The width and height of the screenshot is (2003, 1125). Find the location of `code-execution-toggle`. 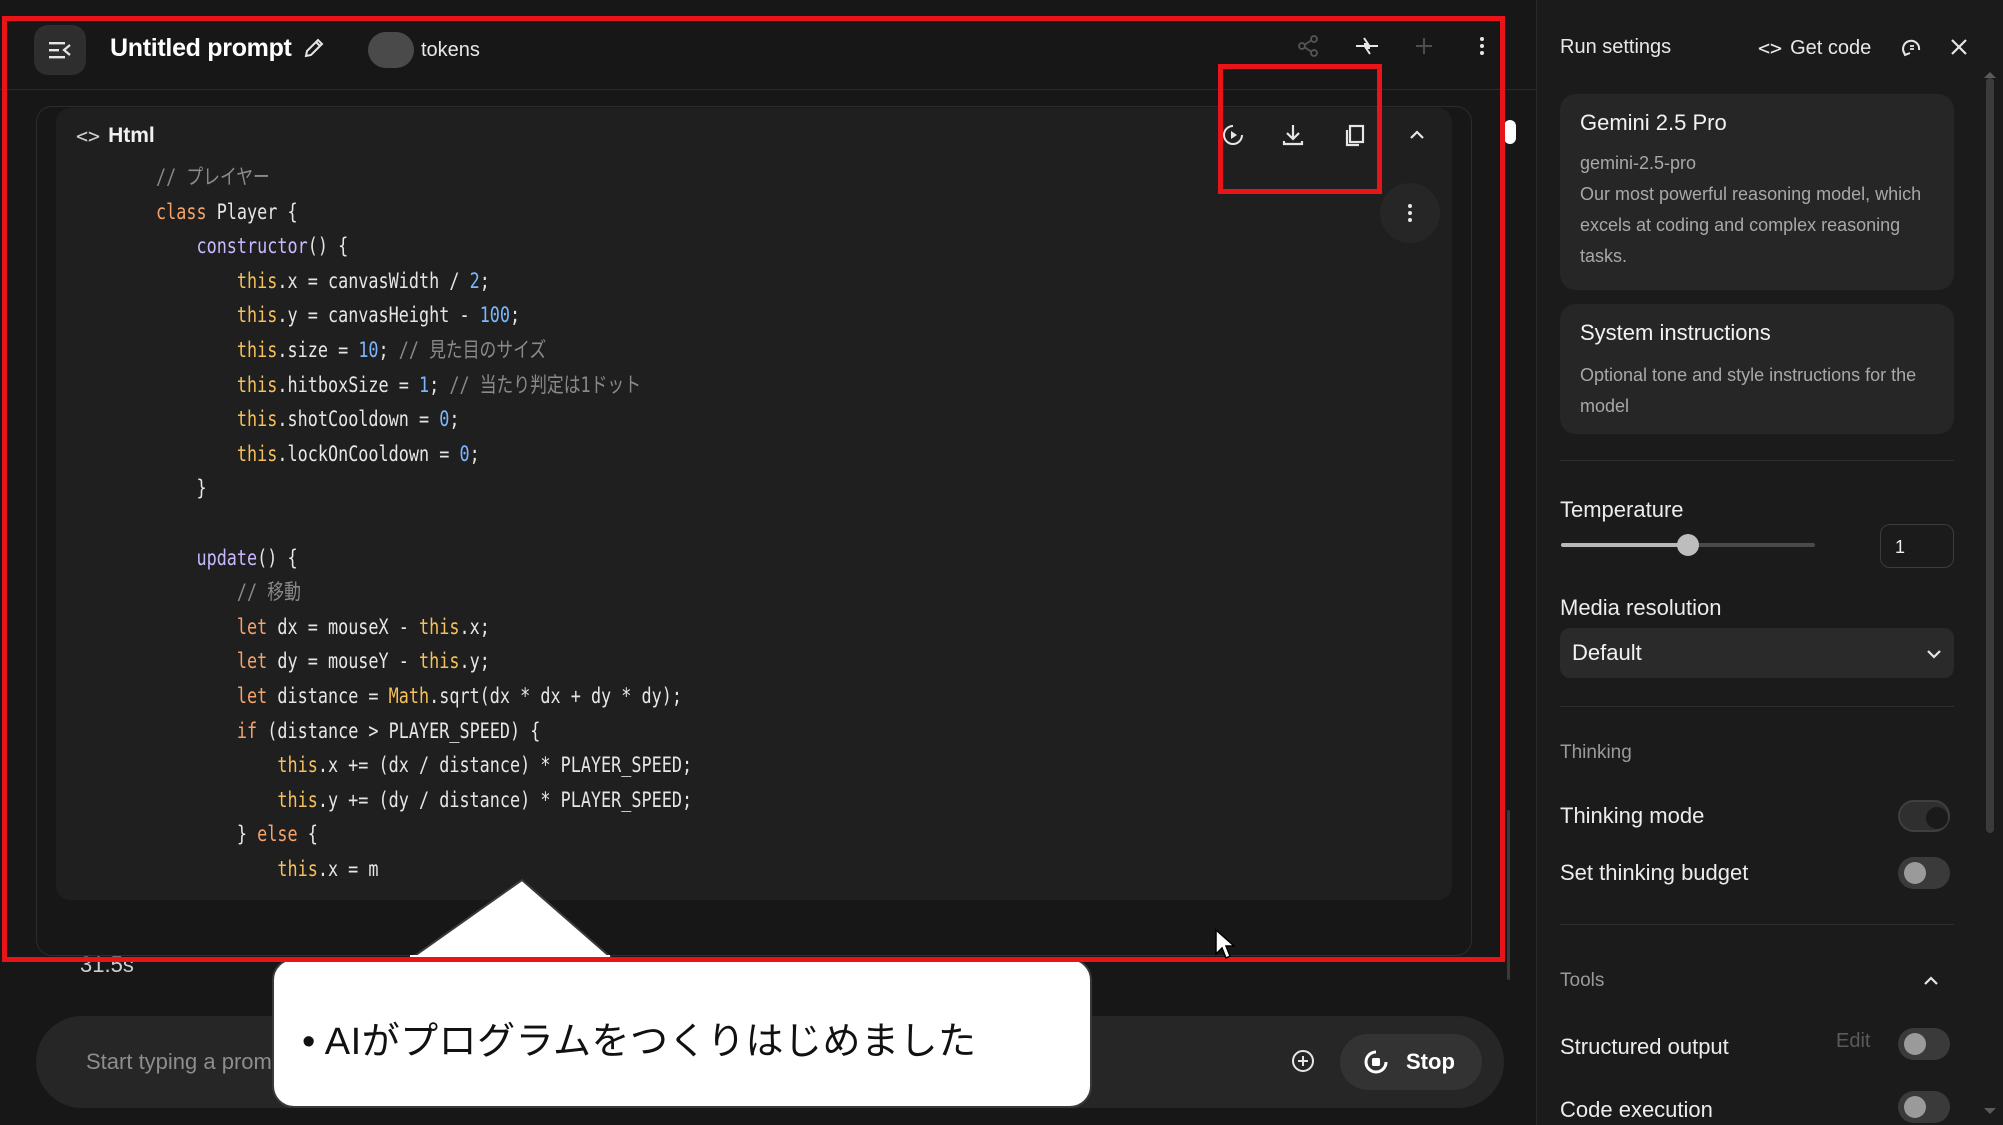

code-execution-toggle is located at coordinates (1924, 1107).